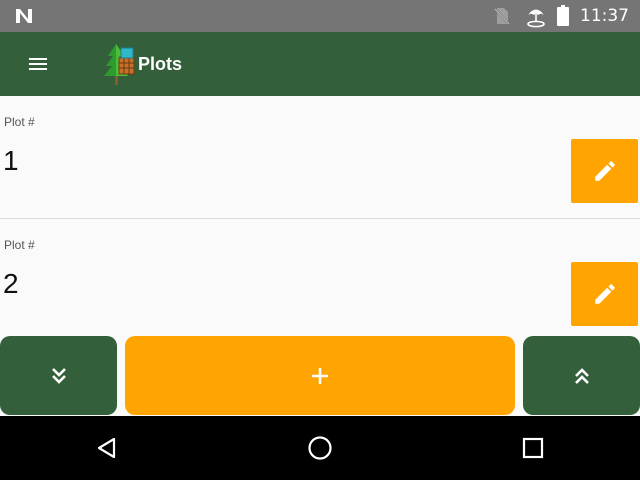  What do you see at coordinates (11, 160) in the screenshot?
I see `plot-number-value: 1` at bounding box center [11, 160].